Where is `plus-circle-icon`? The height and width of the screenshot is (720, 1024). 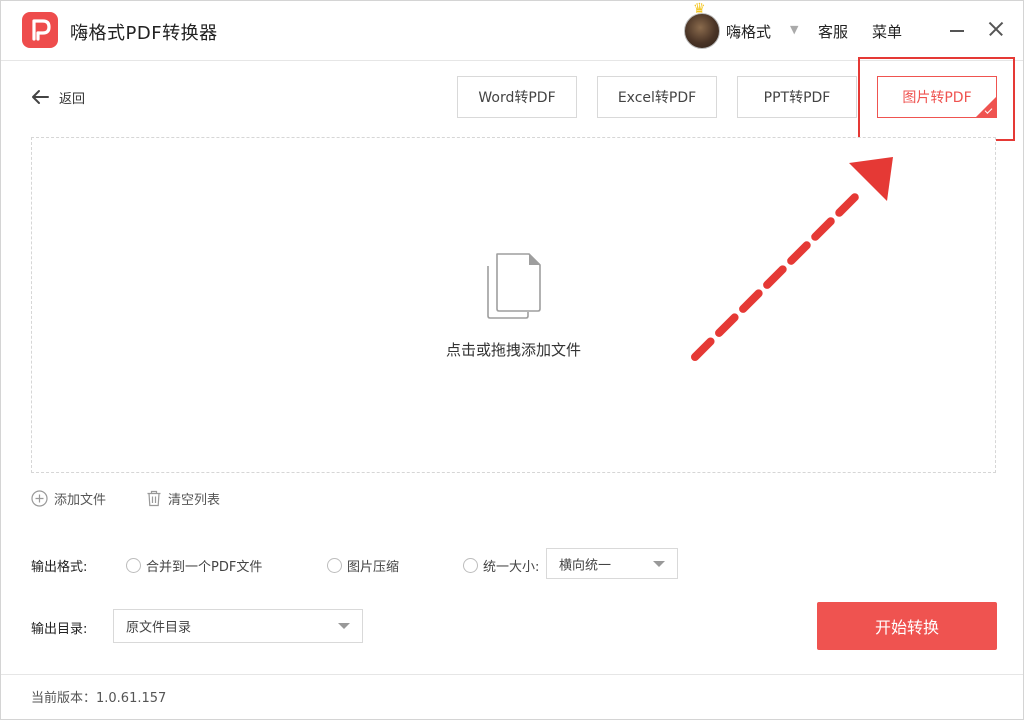
plus-circle-icon is located at coordinates (39, 498).